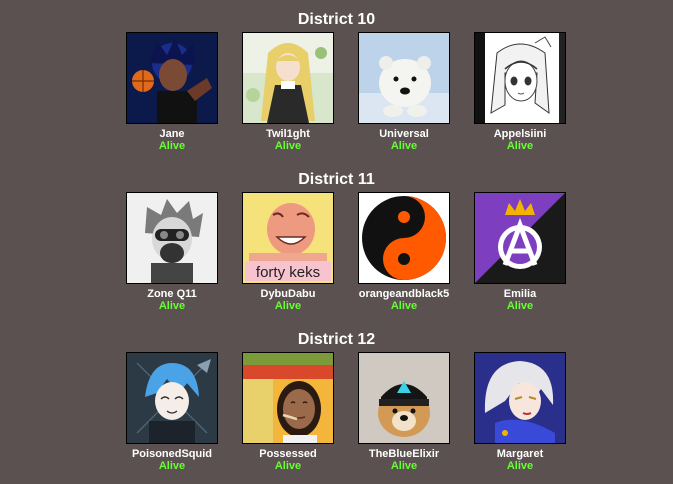 This screenshot has height=484, width=673. Describe the element at coordinates (288, 78) in the screenshot. I see `gothic-lolita-girl-icon` at that location.